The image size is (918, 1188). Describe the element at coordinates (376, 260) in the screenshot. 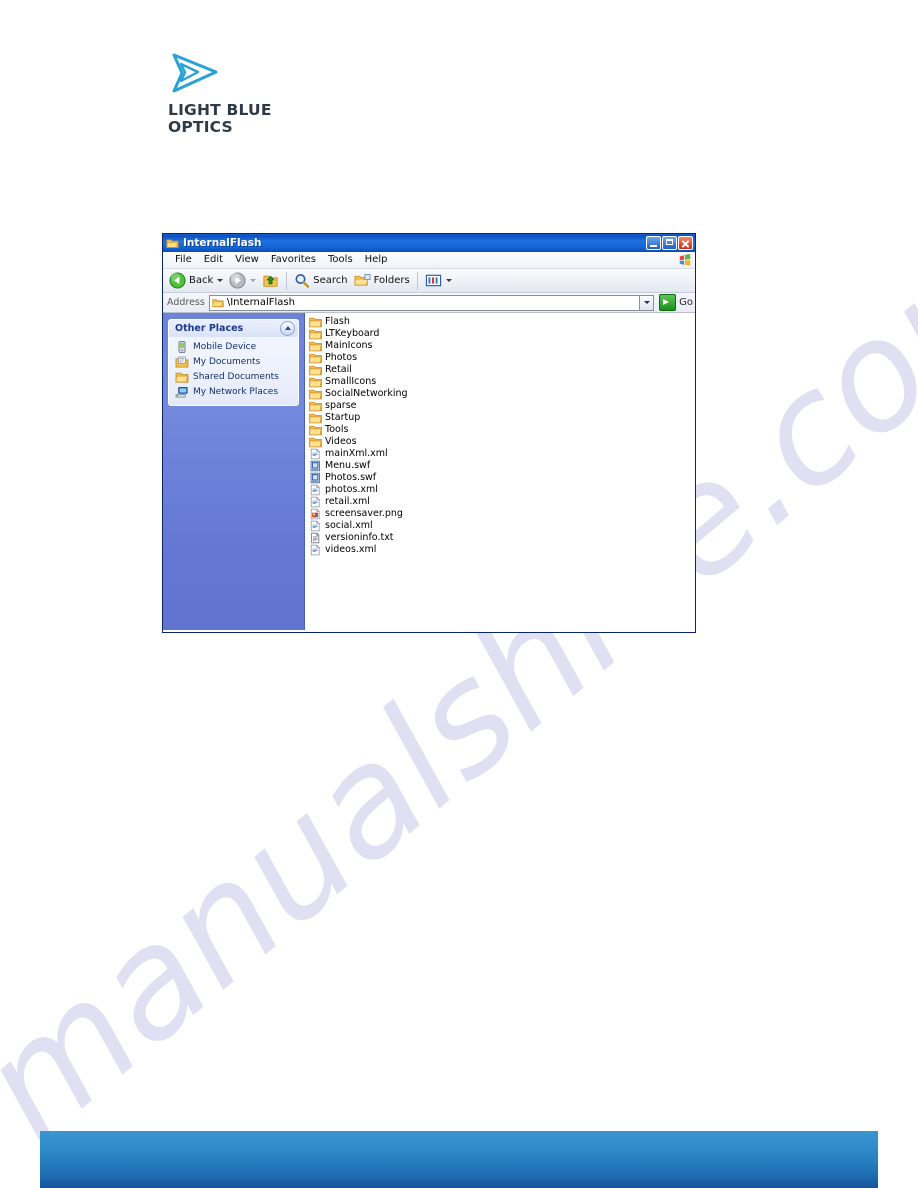

I see `menu-item-help: Help` at that location.